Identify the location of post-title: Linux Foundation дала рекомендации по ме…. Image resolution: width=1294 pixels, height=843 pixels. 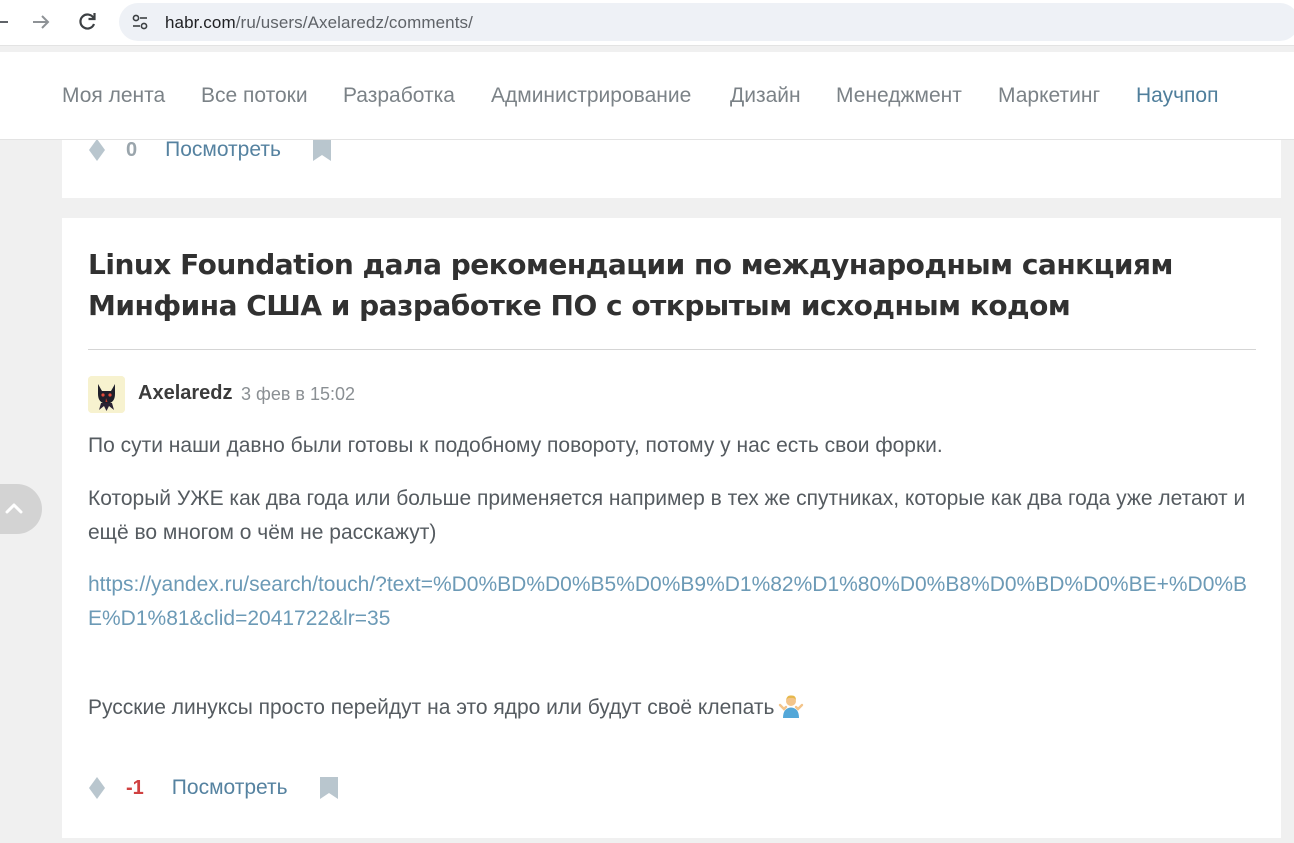
(673, 285).